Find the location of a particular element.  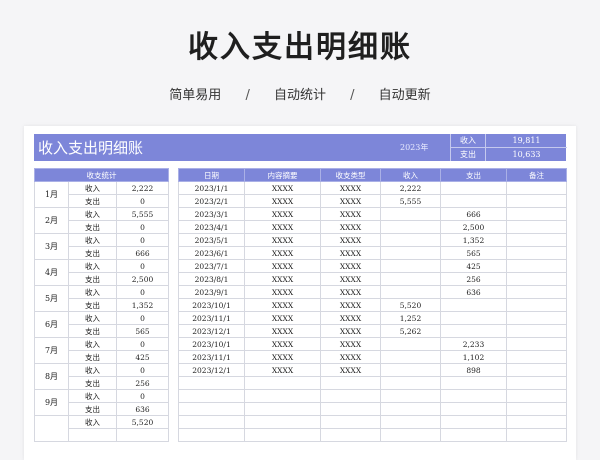

expense-cell: 425 is located at coordinates (473, 266).